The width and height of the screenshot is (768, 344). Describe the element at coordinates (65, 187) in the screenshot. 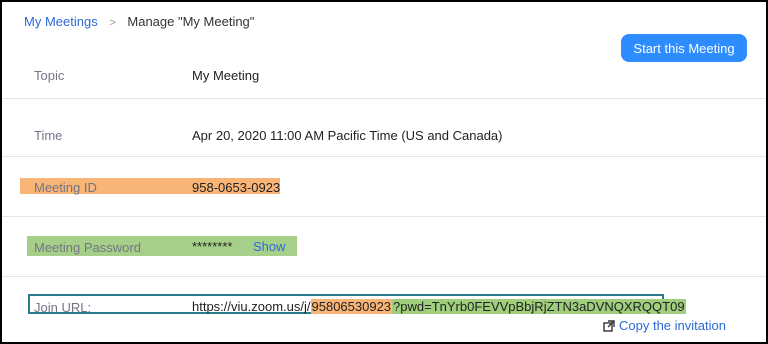

I see `meeting-id-label: Meeting ID` at that location.